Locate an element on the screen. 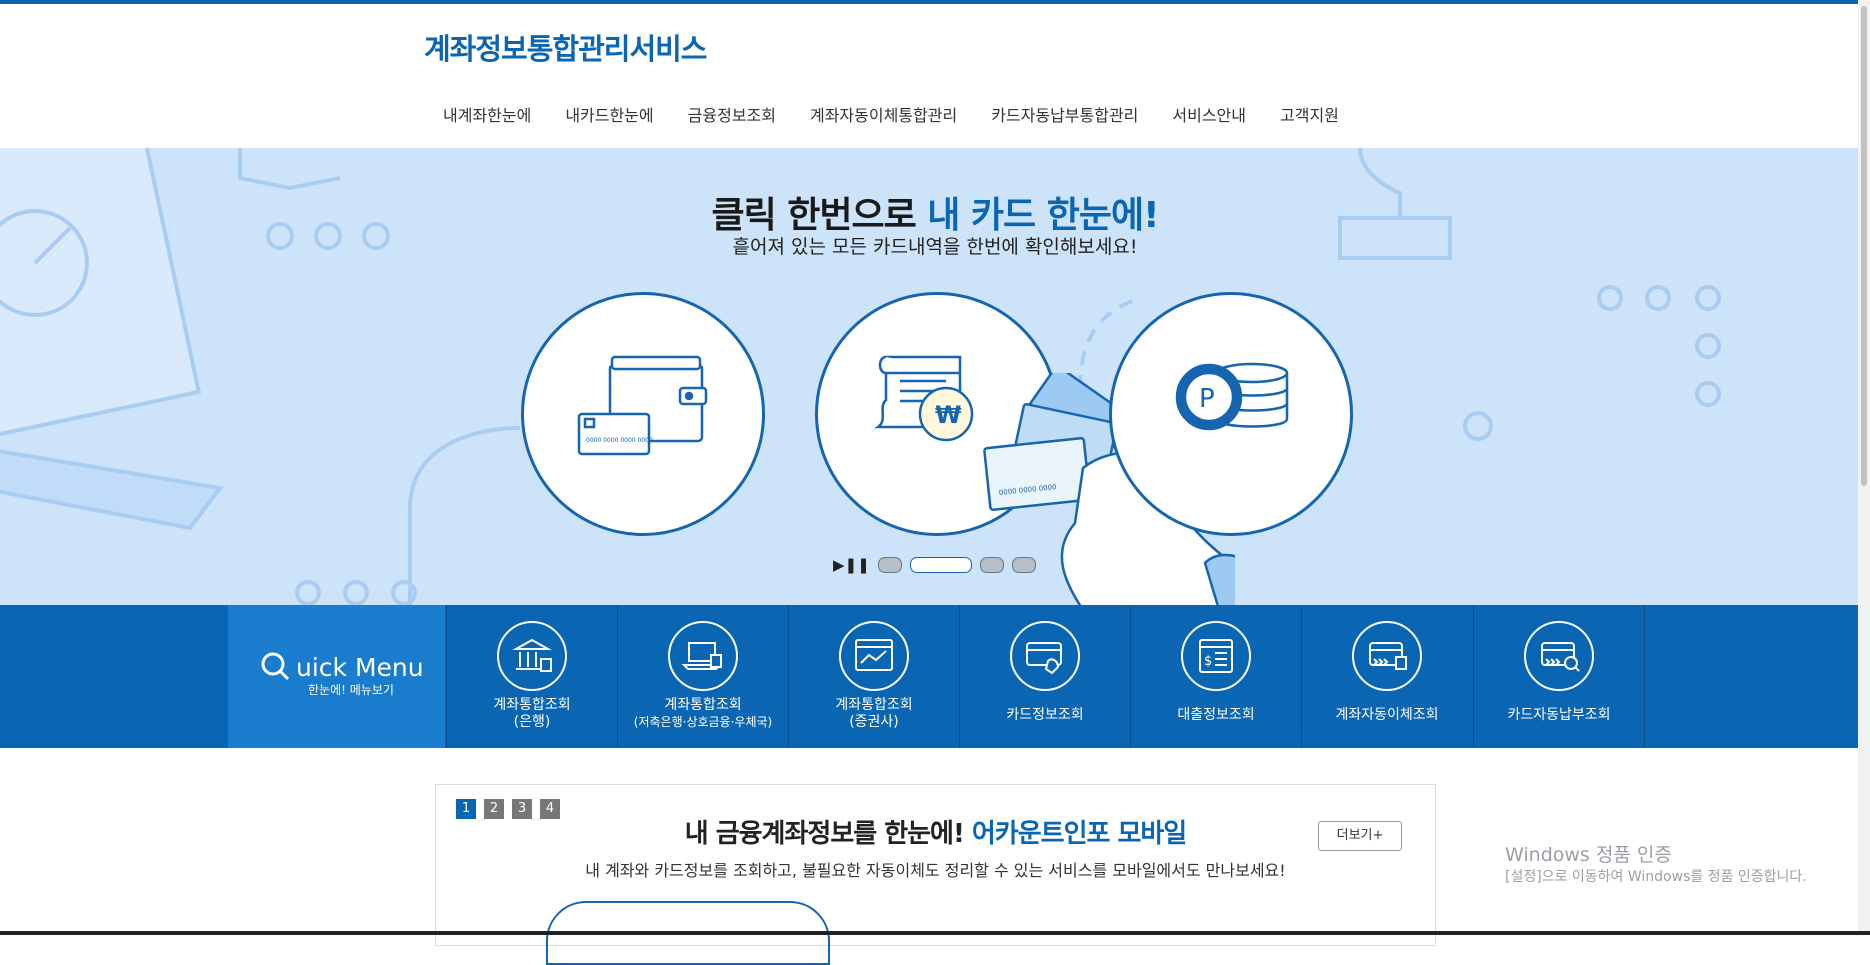 The image size is (1870, 965). wallet-card-number: 0000 0000 0000 0000 is located at coordinates (619, 440).